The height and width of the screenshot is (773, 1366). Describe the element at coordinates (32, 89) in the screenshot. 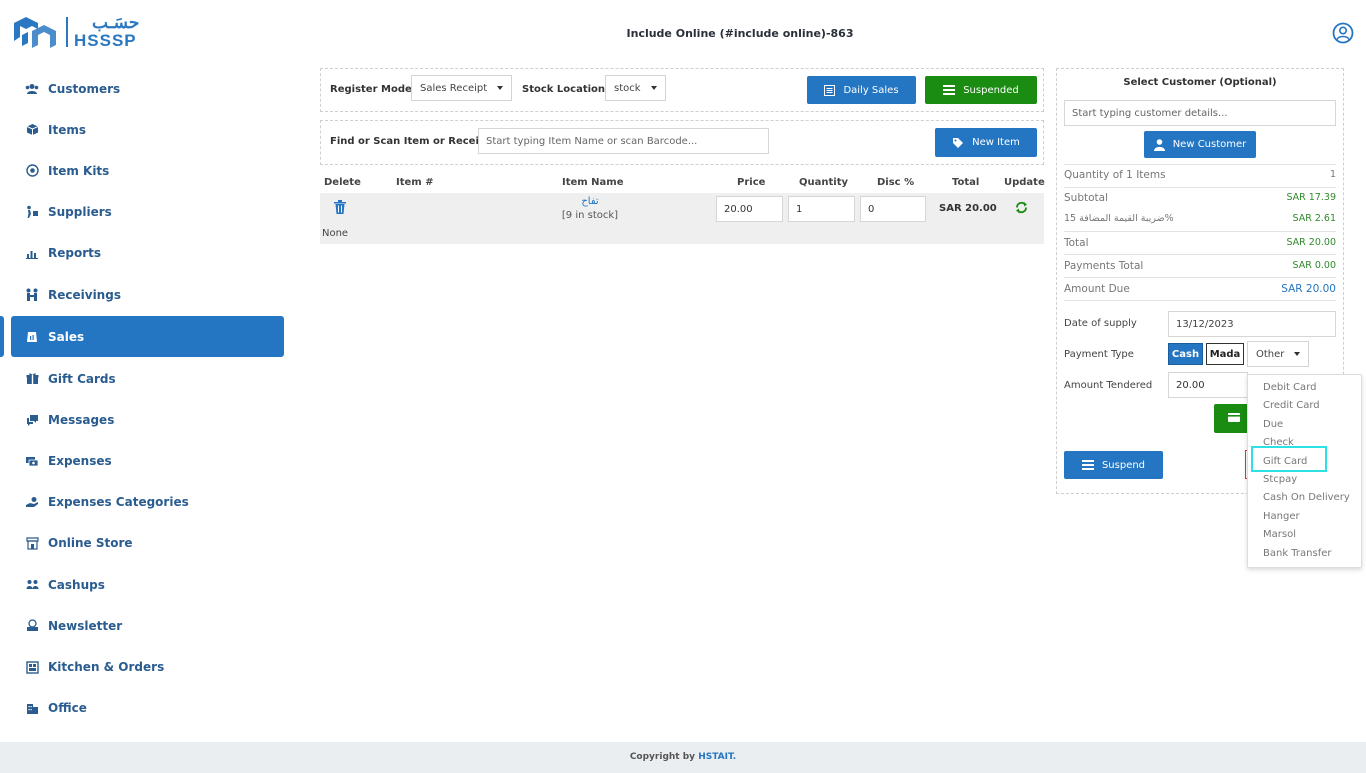

I see `users-icon` at that location.